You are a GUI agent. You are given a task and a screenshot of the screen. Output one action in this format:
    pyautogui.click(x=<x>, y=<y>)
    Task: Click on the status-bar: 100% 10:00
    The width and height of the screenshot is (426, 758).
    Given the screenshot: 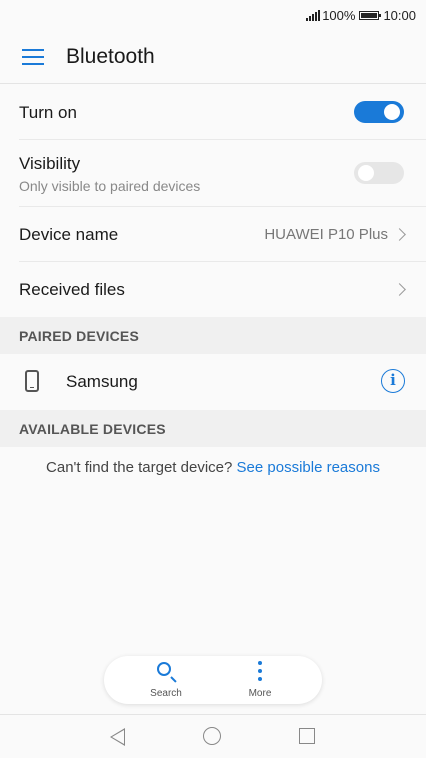 What is the action you would take?
    pyautogui.click(x=213, y=15)
    